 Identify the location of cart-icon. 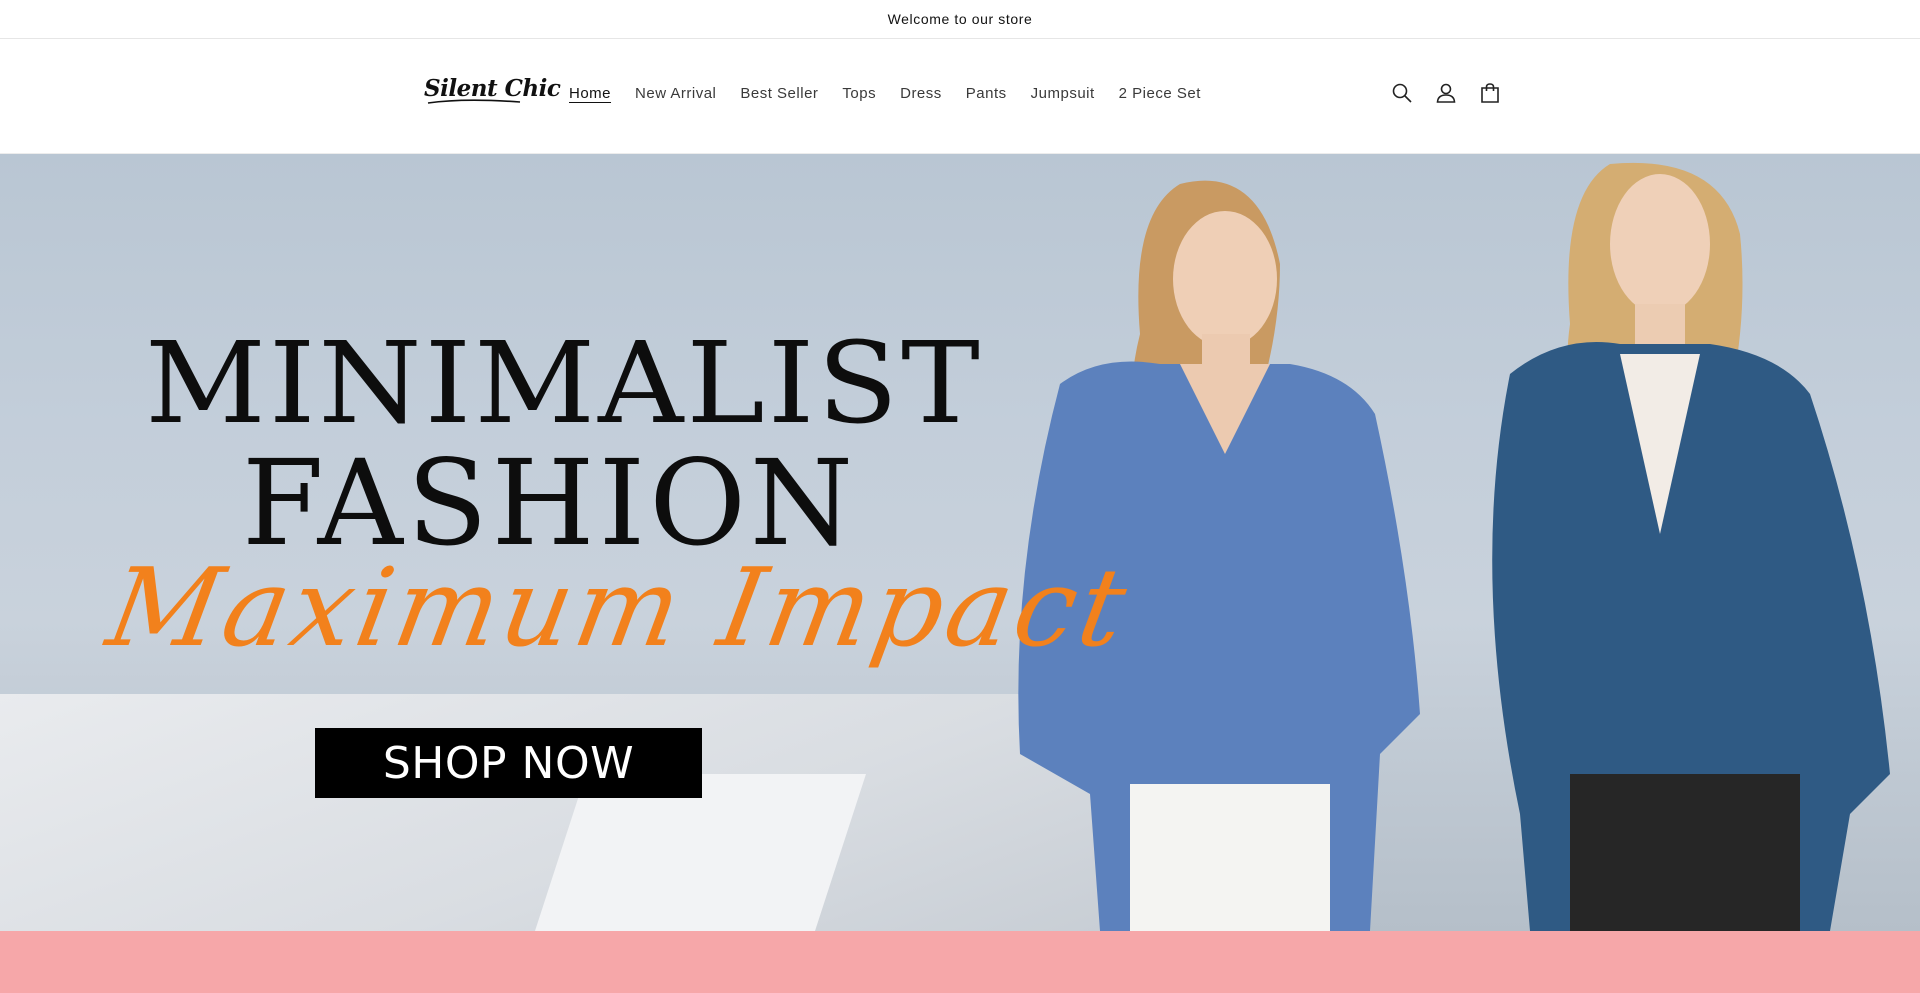
(1490, 93).